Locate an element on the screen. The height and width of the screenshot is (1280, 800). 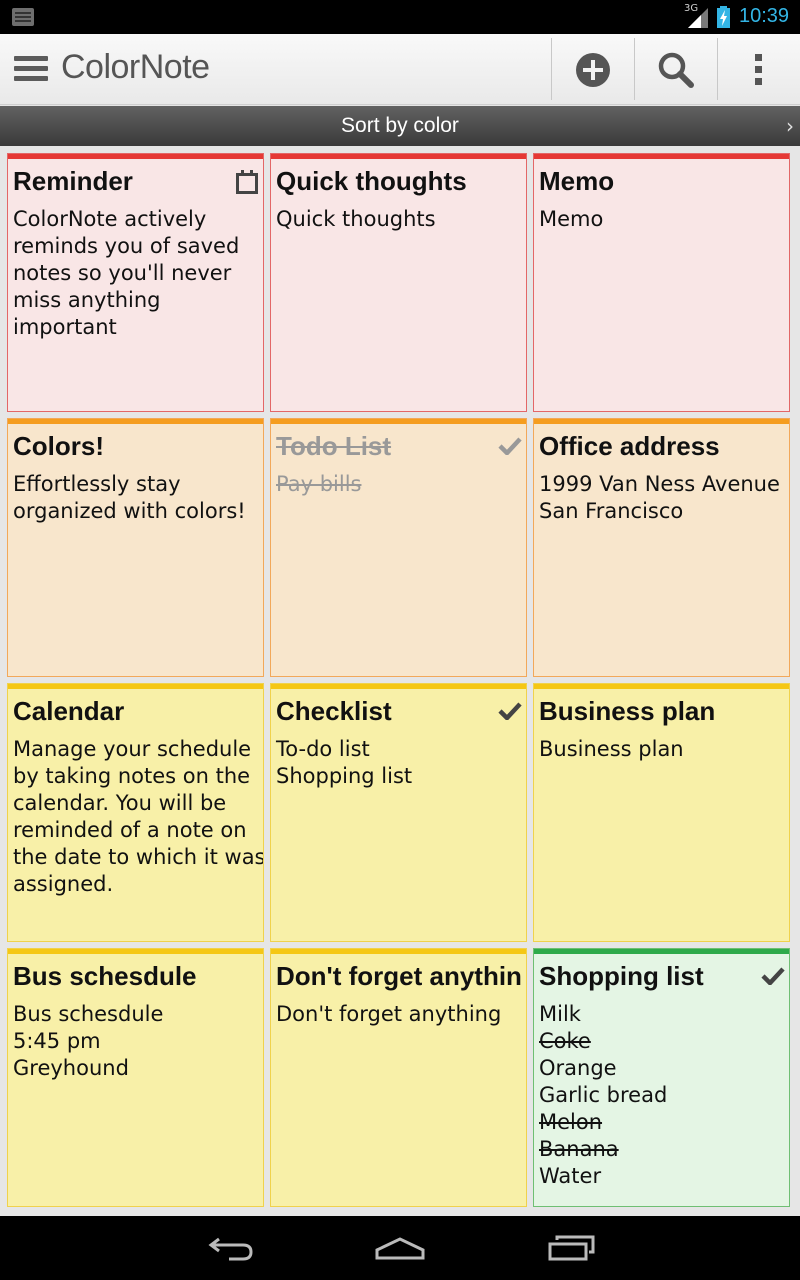
navigation-bar is located at coordinates (400, 1248).